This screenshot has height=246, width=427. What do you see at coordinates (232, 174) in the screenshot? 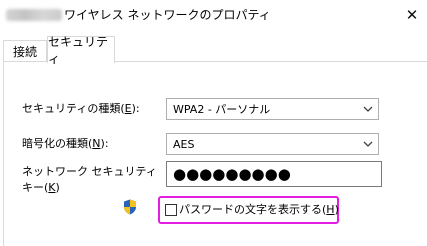
I see `network-key-masked-value: ●●●●●●●●●` at bounding box center [232, 174].